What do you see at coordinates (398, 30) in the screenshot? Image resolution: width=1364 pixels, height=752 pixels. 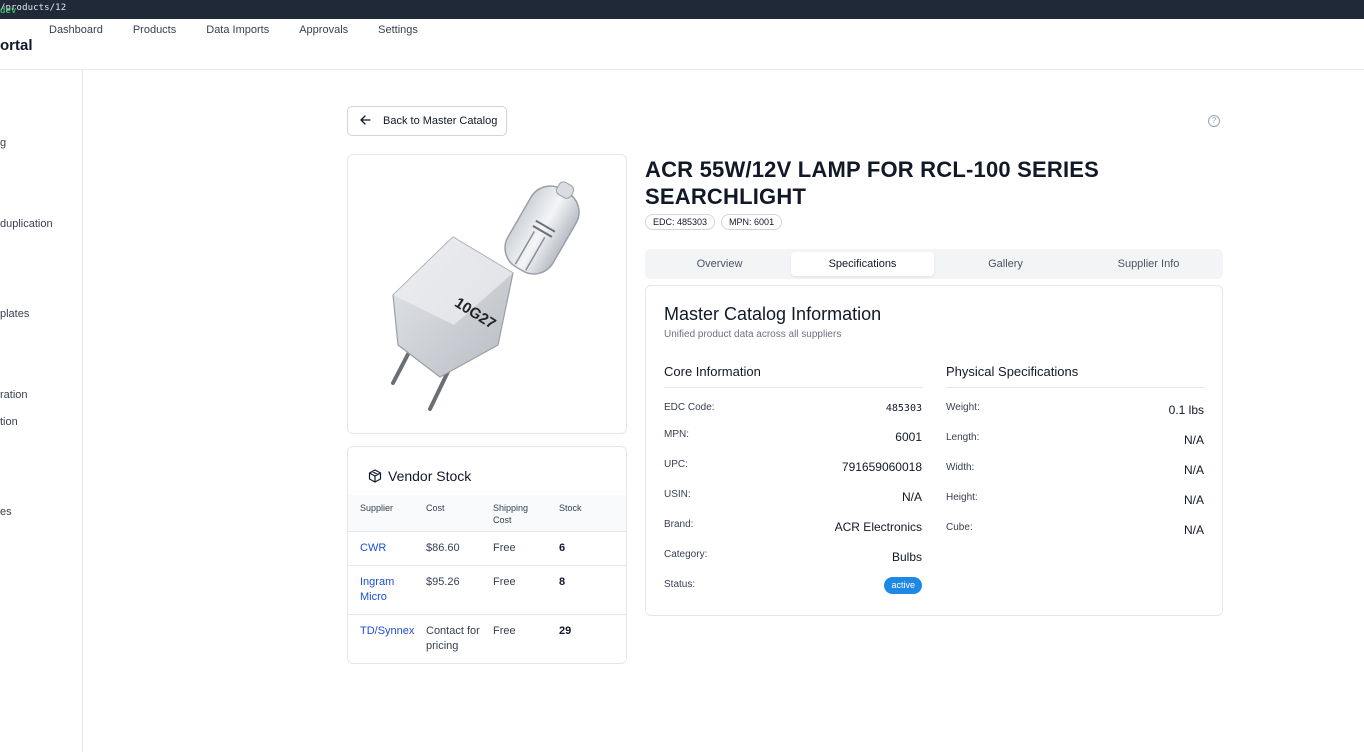 I see `nav-settings: Settings` at bounding box center [398, 30].